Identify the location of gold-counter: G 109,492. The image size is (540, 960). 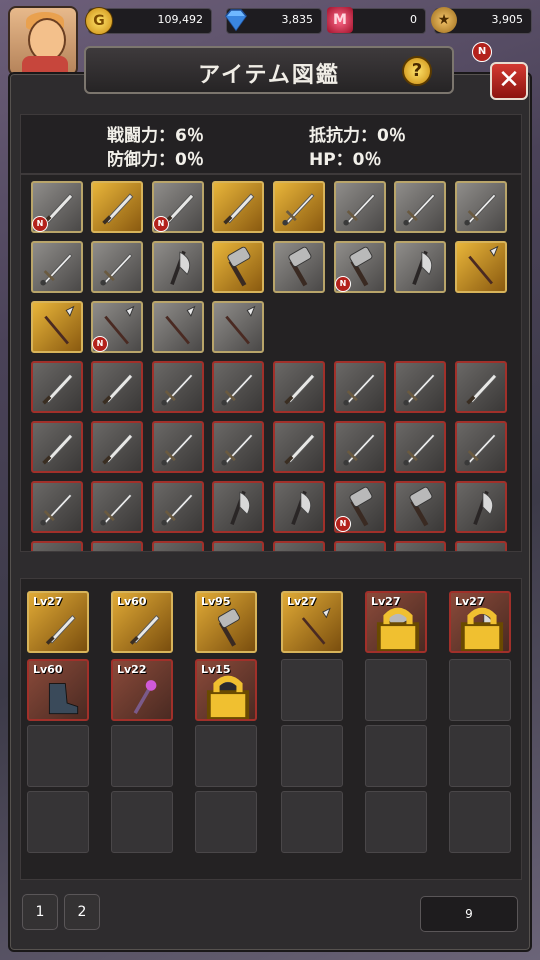
(148, 21).